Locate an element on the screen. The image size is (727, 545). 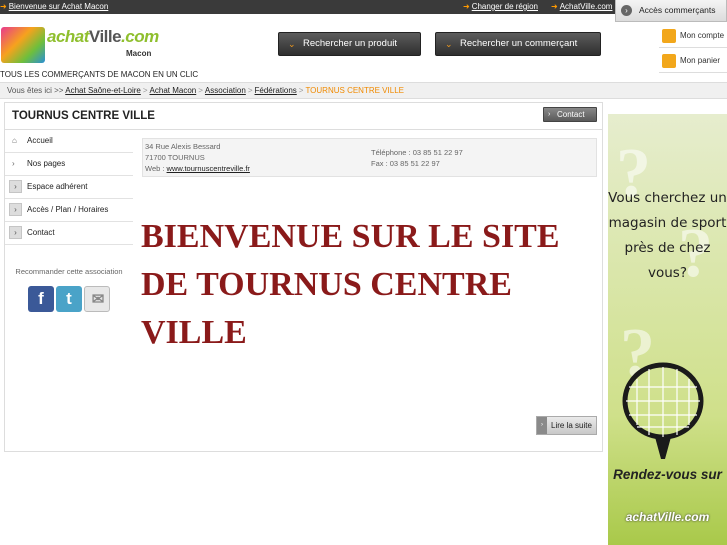
ad-cta: Rendez-vous sur is located at coordinates (667, 474).